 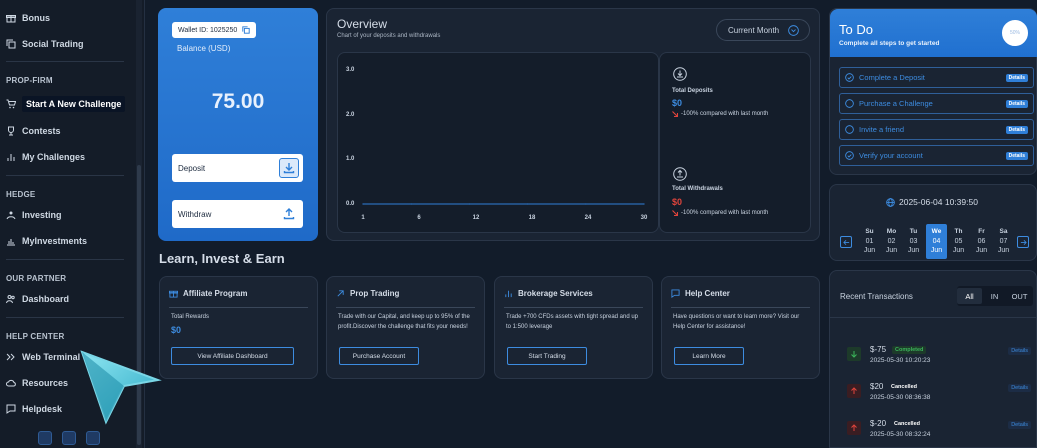 What do you see at coordinates (37, 299) in the screenshot?
I see `sidebar-item-dashboard: Dashboard` at bounding box center [37, 299].